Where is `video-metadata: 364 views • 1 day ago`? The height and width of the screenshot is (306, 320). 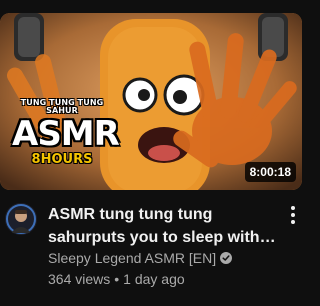
video-metadata: 364 views • 1 day ago is located at coordinates (116, 279).